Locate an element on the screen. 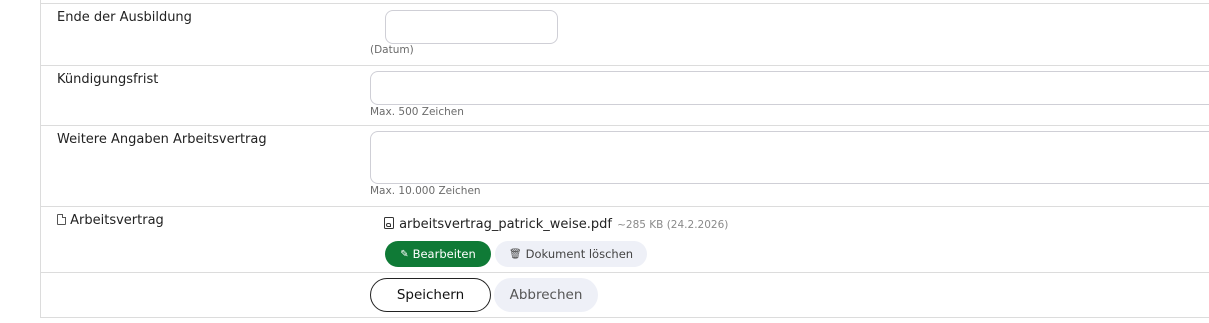 Image resolution: width=1209 pixels, height=323 pixels. attachment-file-name: arbeitsvertrag_patrick_weise.pdf is located at coordinates (505, 224).